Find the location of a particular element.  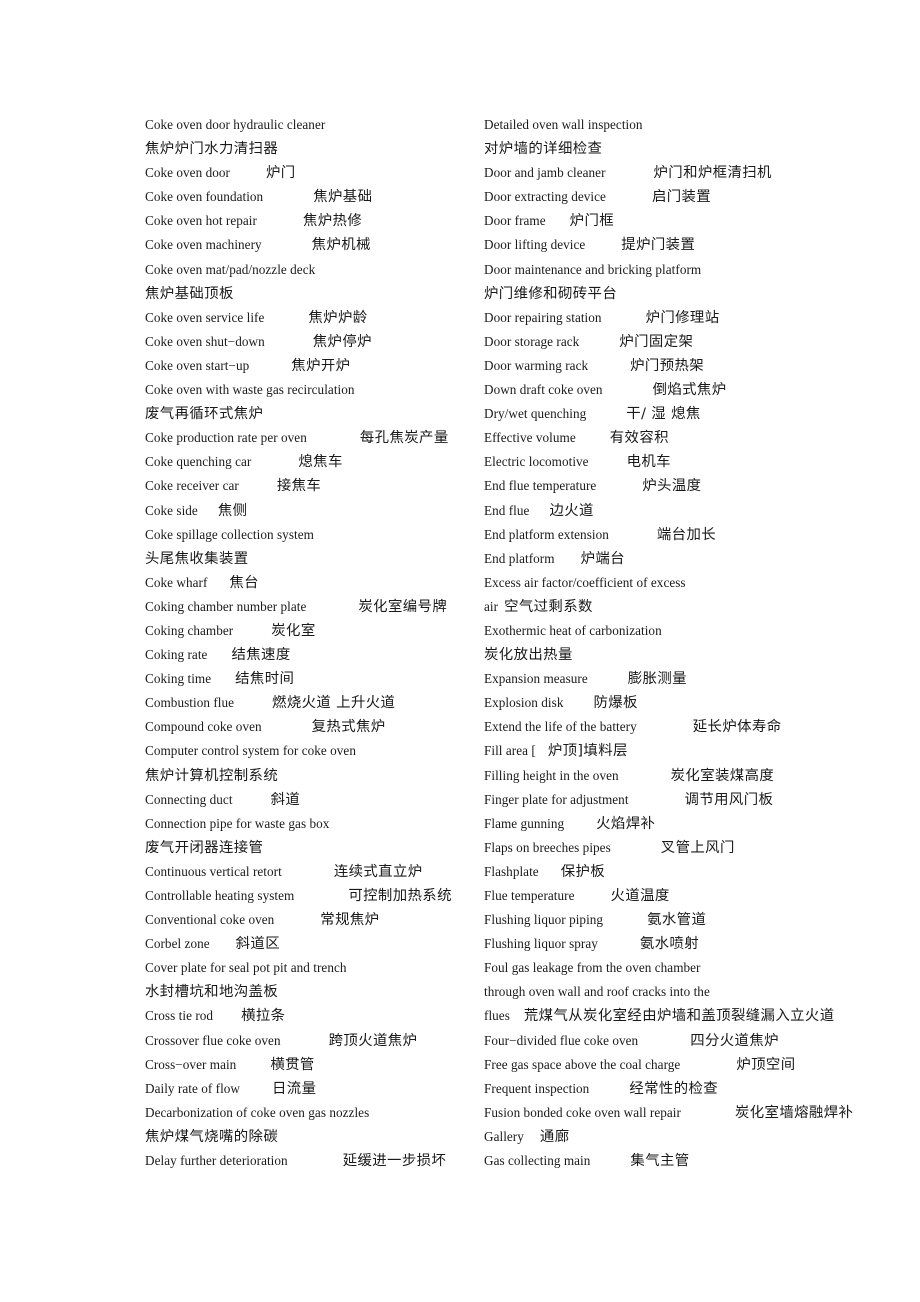

glossary-term-chinese: 炉端台 is located at coordinates (602, 558).